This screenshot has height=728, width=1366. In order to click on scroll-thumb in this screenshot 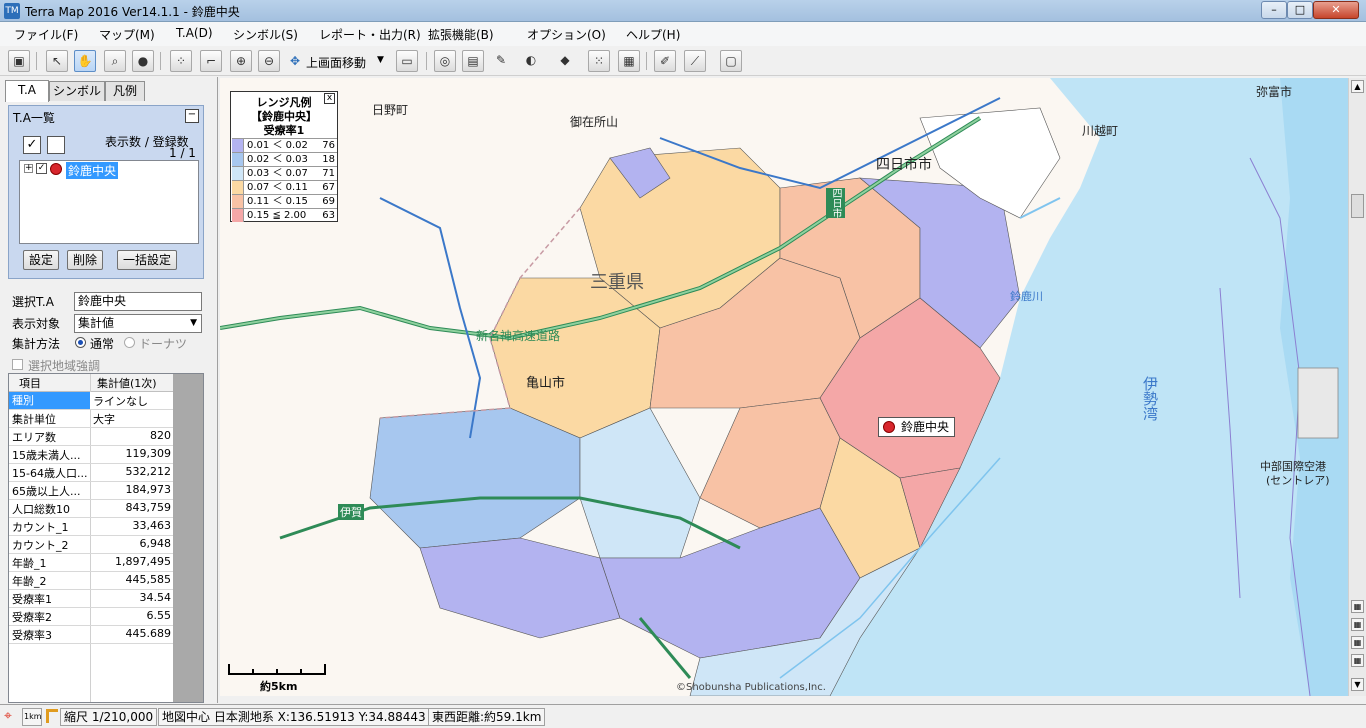, I will do `click(1357, 206)`.